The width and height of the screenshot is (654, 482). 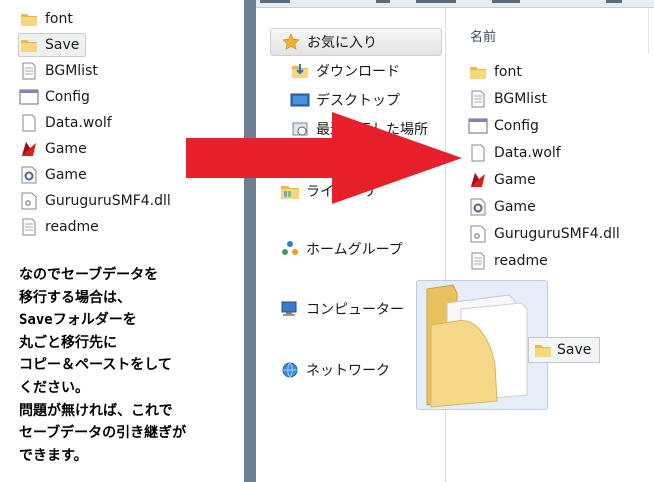 What do you see at coordinates (648, 31) in the screenshot?
I see `column-separator` at bounding box center [648, 31].